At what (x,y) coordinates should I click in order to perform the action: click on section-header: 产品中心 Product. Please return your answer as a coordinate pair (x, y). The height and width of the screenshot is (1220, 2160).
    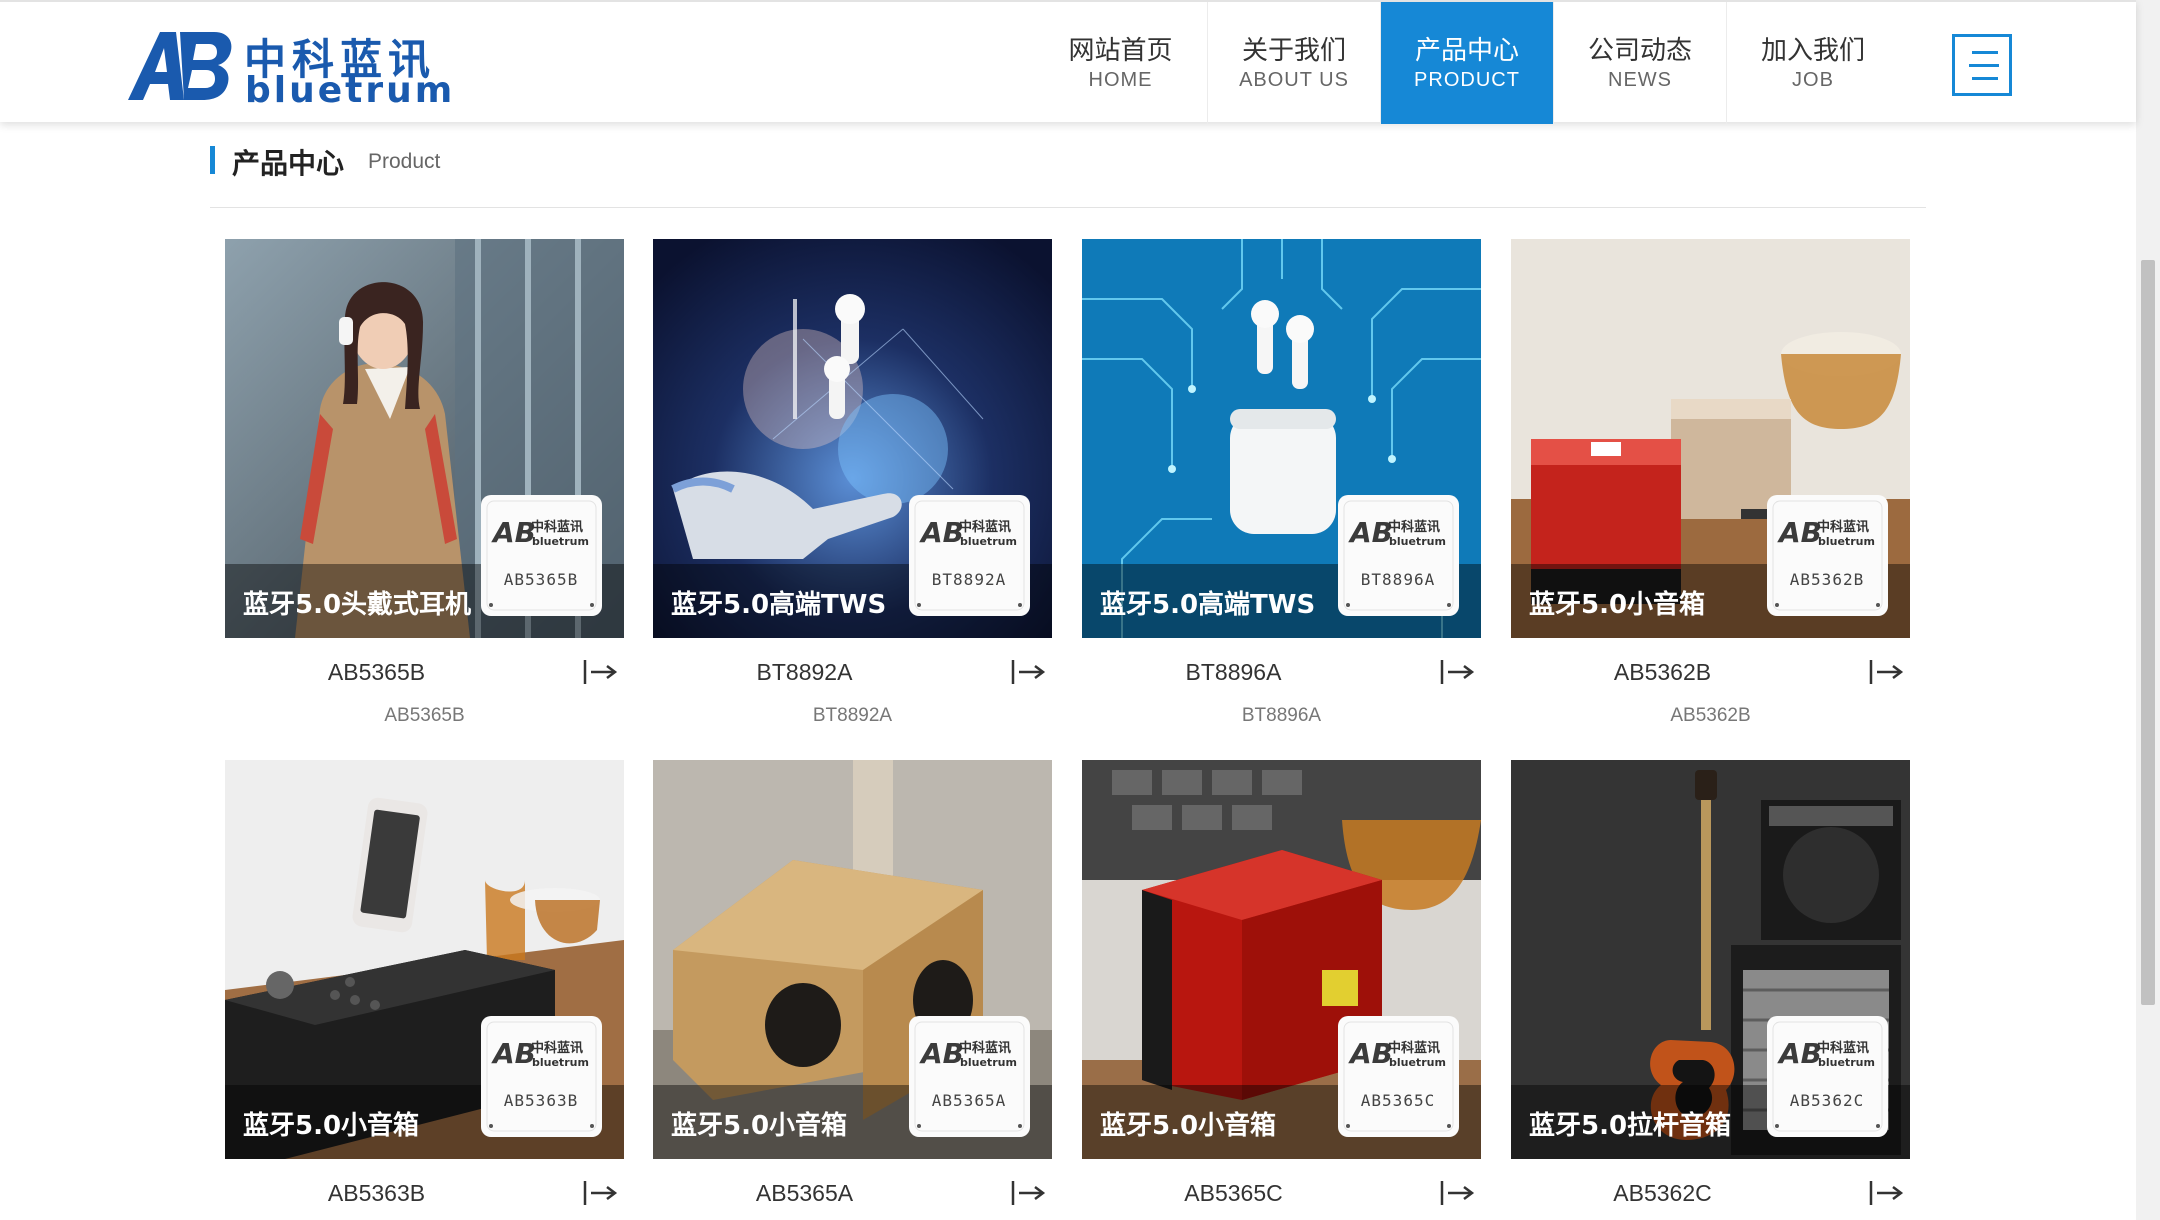
    Looking at the image, I should click on (1068, 175).